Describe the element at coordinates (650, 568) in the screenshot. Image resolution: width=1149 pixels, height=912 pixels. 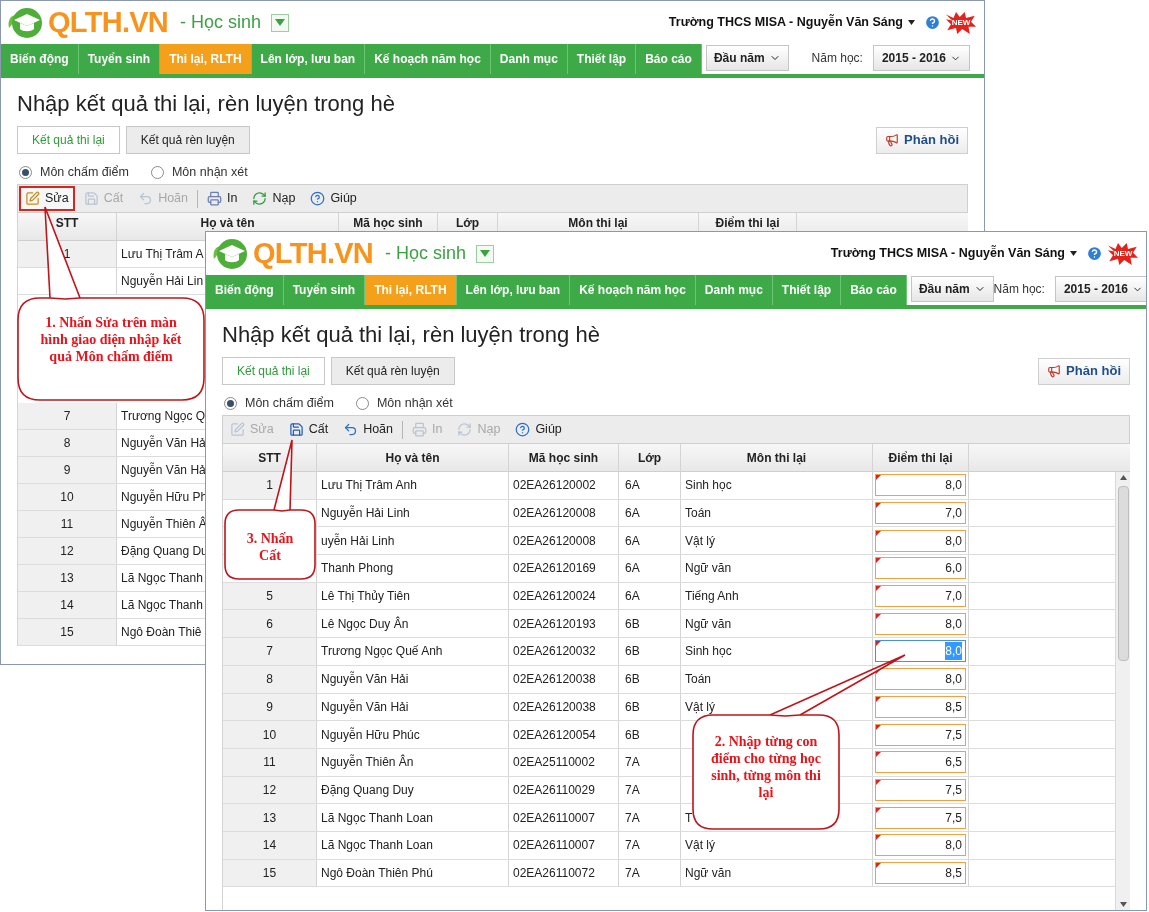
I see `table-cell: 6A` at that location.